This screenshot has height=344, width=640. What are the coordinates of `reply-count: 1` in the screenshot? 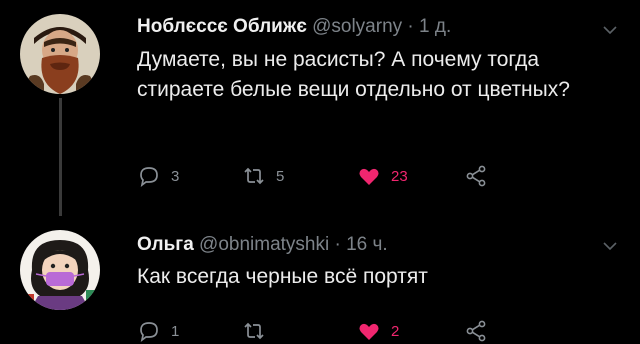 It's located at (175, 331).